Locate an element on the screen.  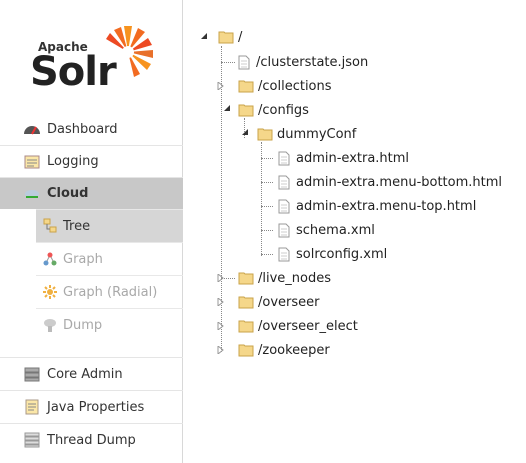
nav-item-dashboard: Dashboard is located at coordinates (91, 129).